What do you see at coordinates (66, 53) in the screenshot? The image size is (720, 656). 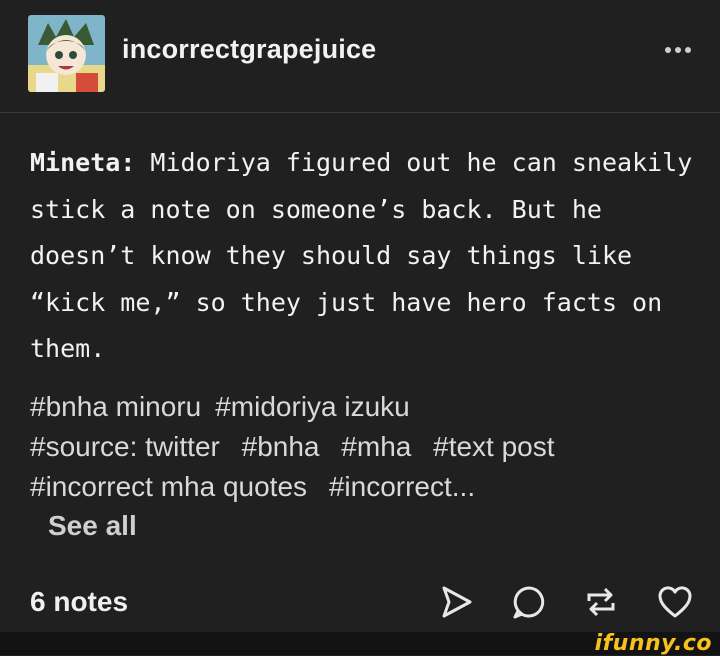 I see `avatar` at bounding box center [66, 53].